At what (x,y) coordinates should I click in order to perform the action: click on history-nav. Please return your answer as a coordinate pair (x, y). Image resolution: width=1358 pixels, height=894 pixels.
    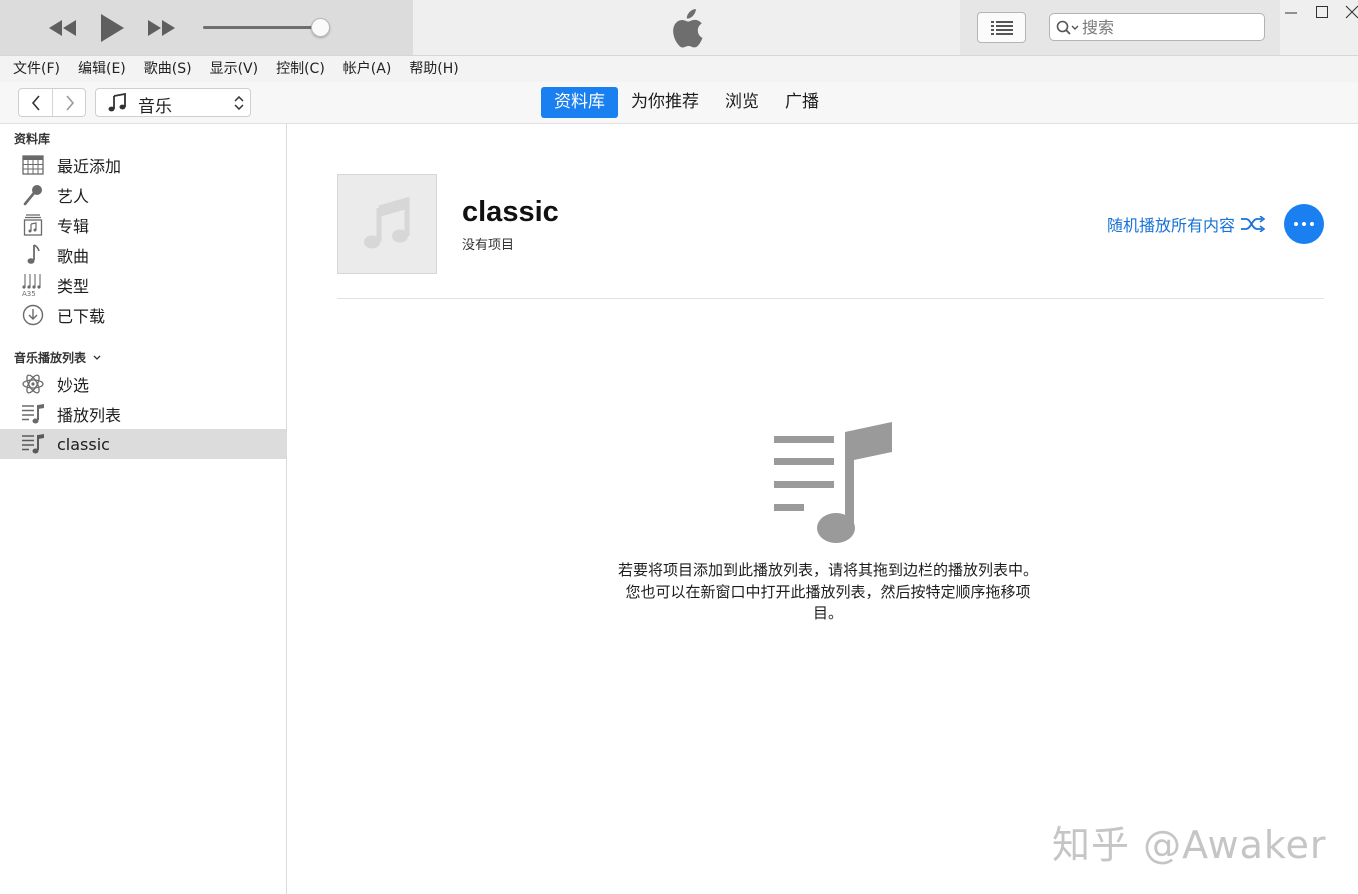
    Looking at the image, I should click on (52, 102).